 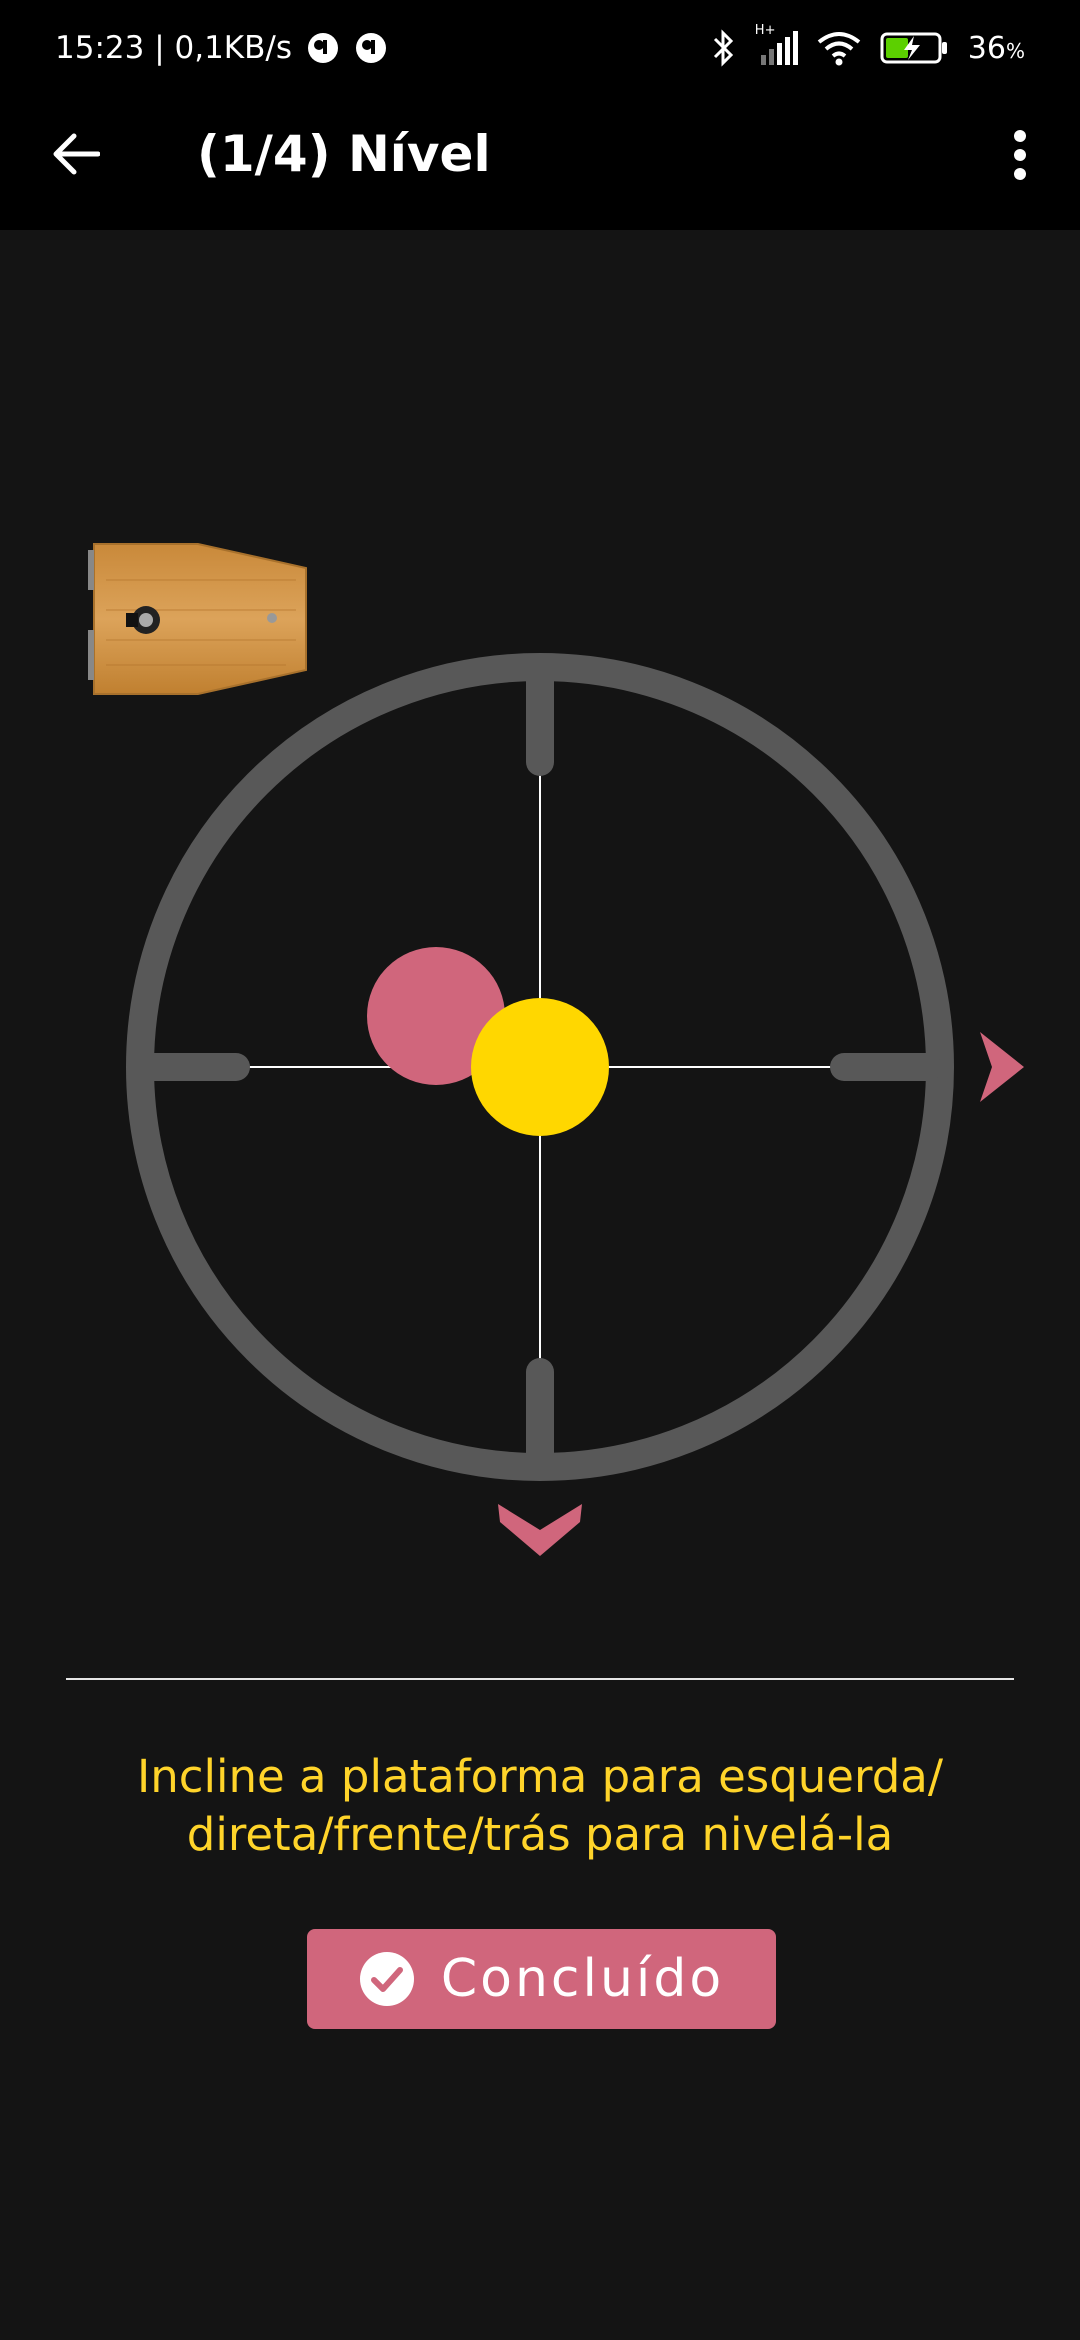 What do you see at coordinates (1002, 1067) in the screenshot?
I see `chevron-right-icon` at bounding box center [1002, 1067].